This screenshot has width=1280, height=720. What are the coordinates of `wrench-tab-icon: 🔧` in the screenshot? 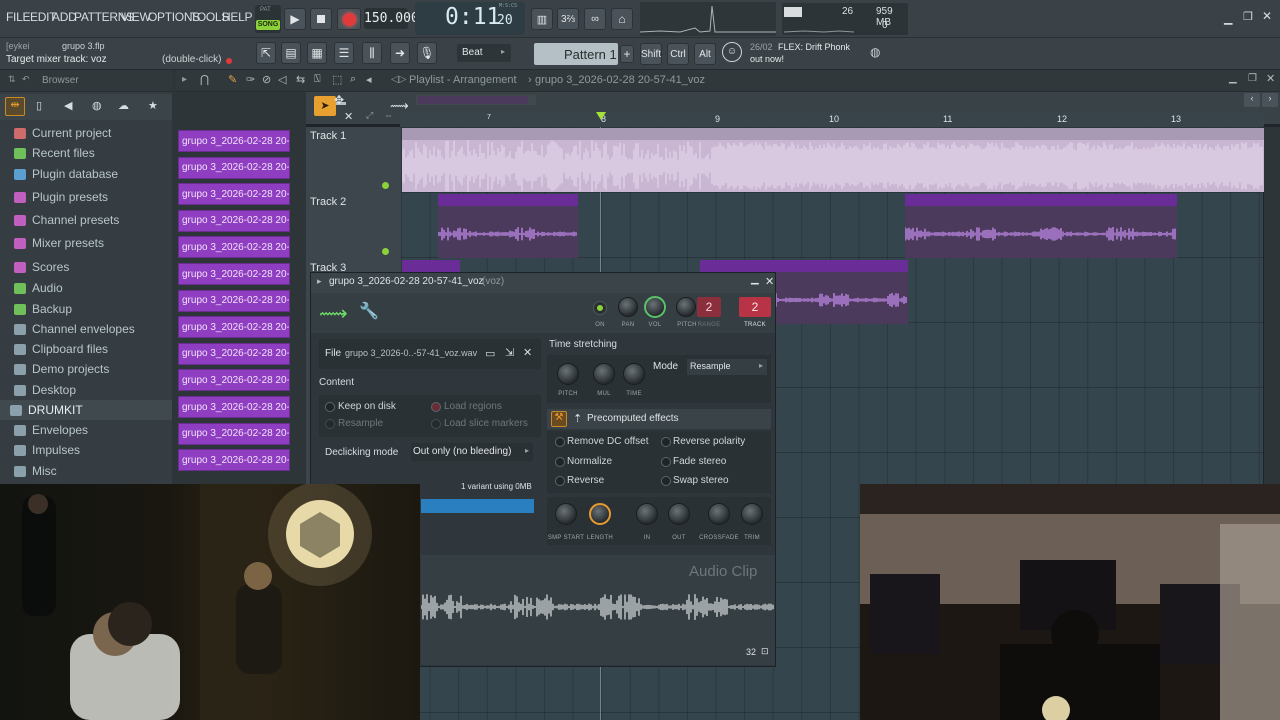 It's located at (369, 311).